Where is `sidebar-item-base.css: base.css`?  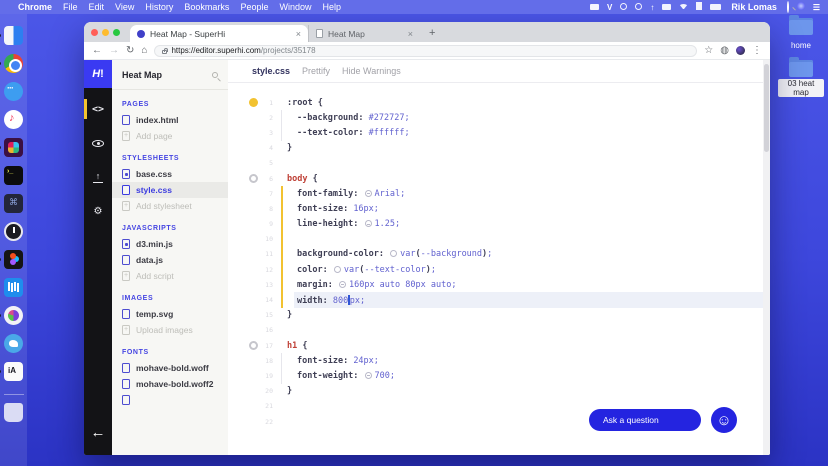
sidebar-item-base.css: base.css is located at coordinates (170, 174).